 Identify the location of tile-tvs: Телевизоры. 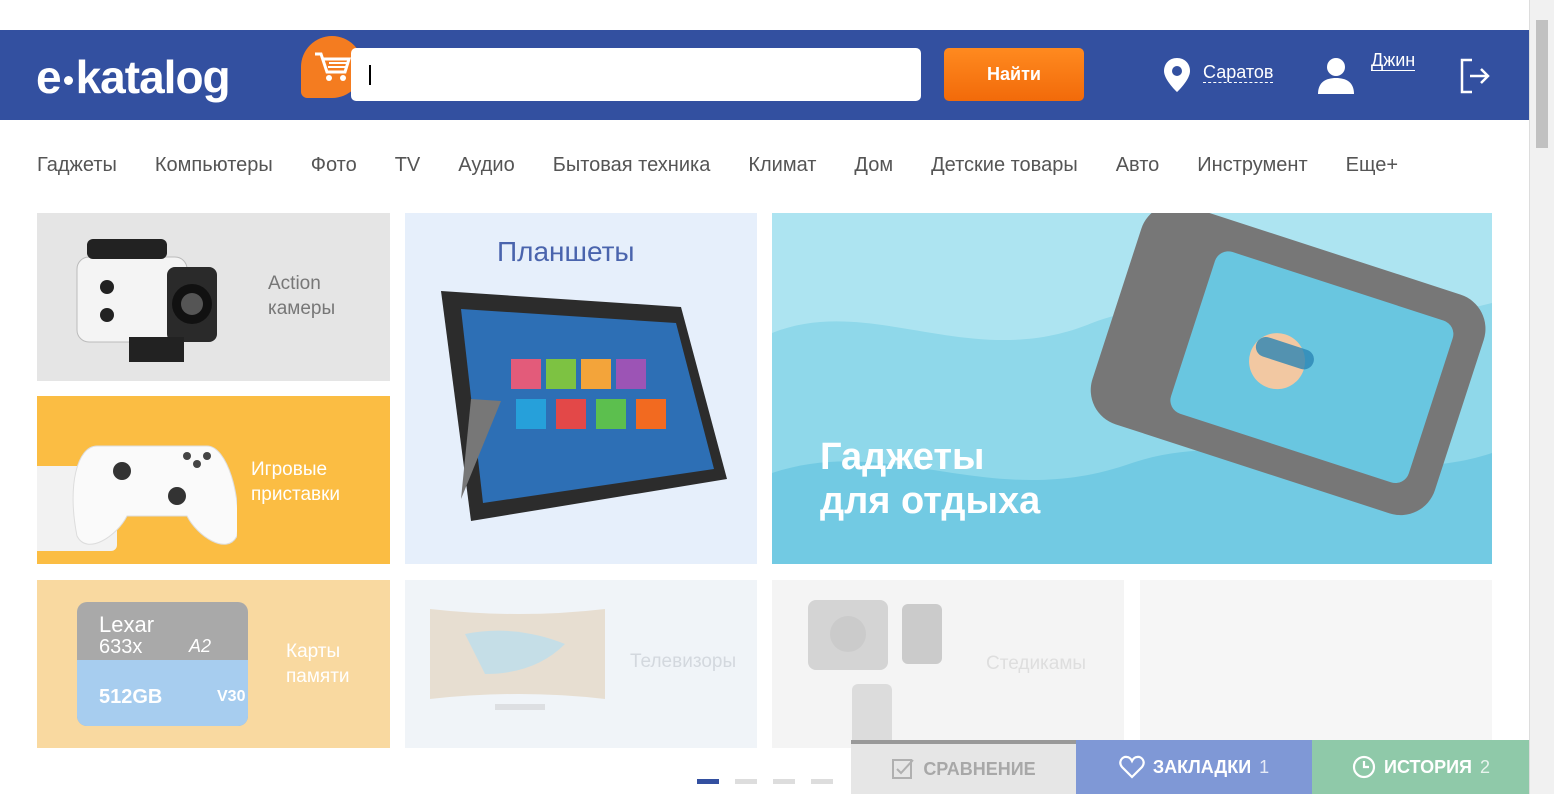
(581, 664).